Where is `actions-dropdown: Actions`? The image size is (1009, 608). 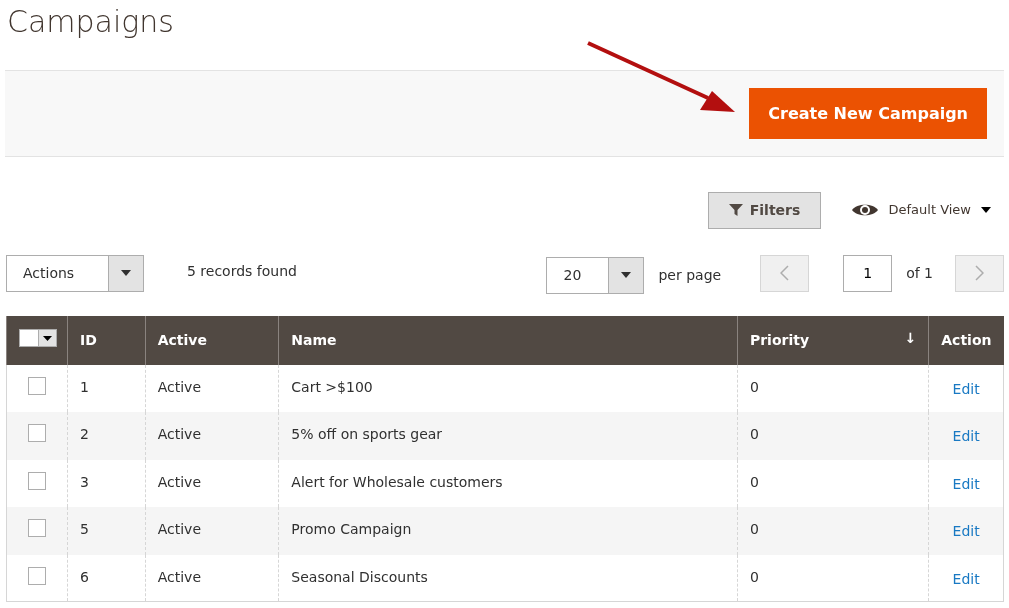 actions-dropdown: Actions is located at coordinates (75, 273).